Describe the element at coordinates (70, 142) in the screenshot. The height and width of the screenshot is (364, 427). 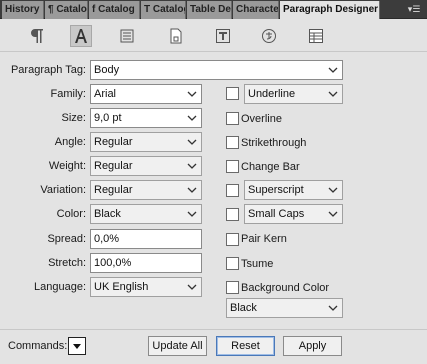
I see `angle-label: Angle:` at that location.